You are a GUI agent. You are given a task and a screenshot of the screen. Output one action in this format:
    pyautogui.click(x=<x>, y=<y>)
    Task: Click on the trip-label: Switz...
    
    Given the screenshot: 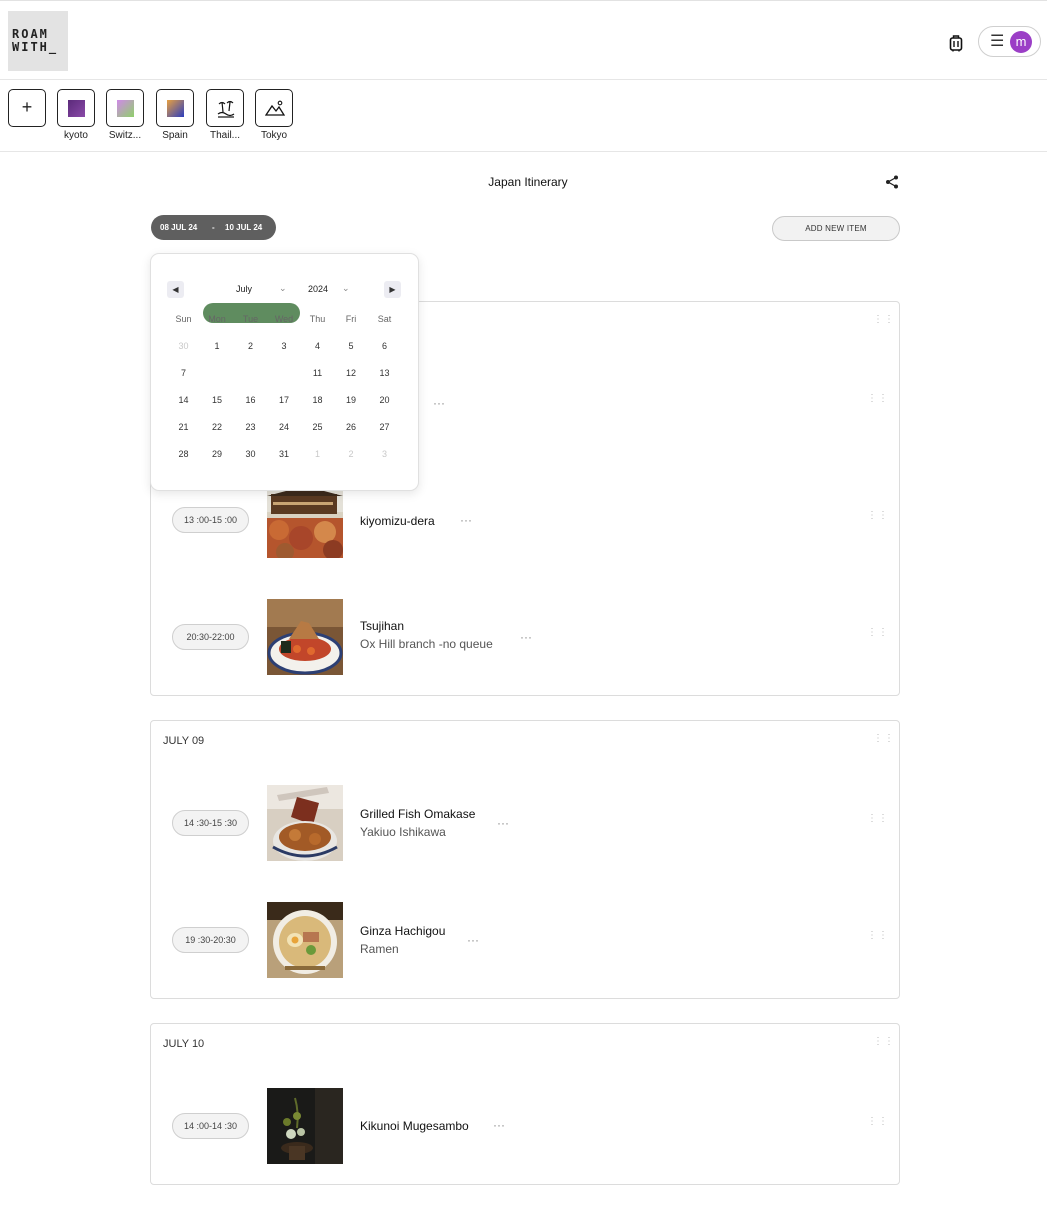 What is the action you would take?
    pyautogui.click(x=125, y=135)
    